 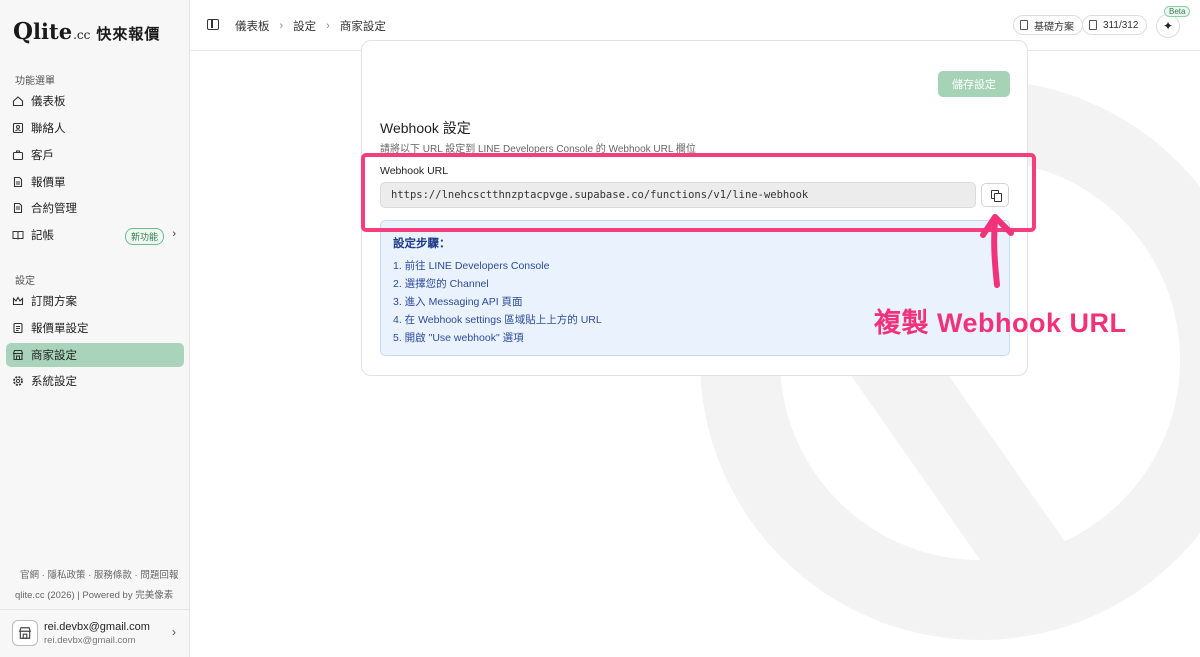 I want to click on sidebar-item-quote-settings: 報價單設定, so click(x=95, y=328).